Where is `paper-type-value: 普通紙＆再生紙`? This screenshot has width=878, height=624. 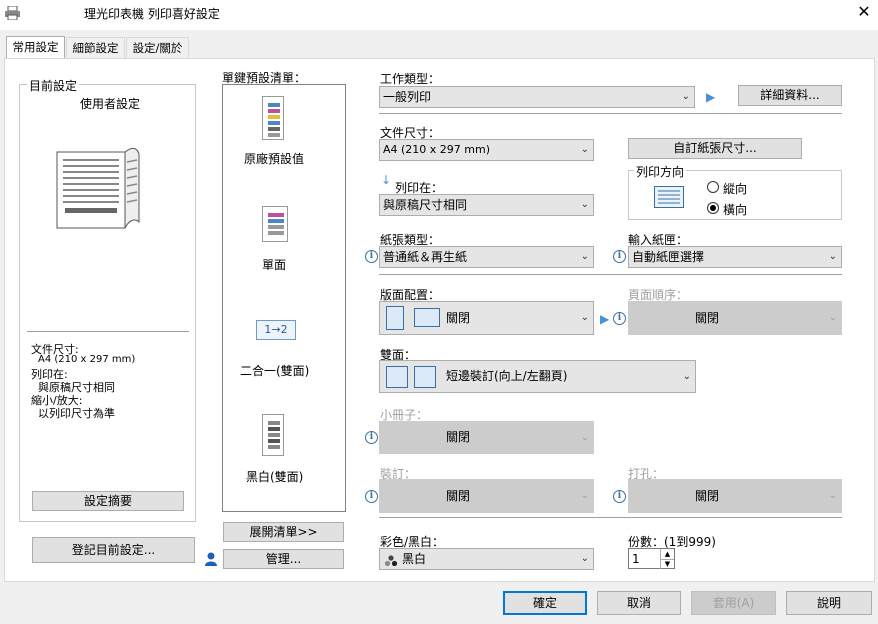 paper-type-value: 普通紙＆再生紙 is located at coordinates (425, 257).